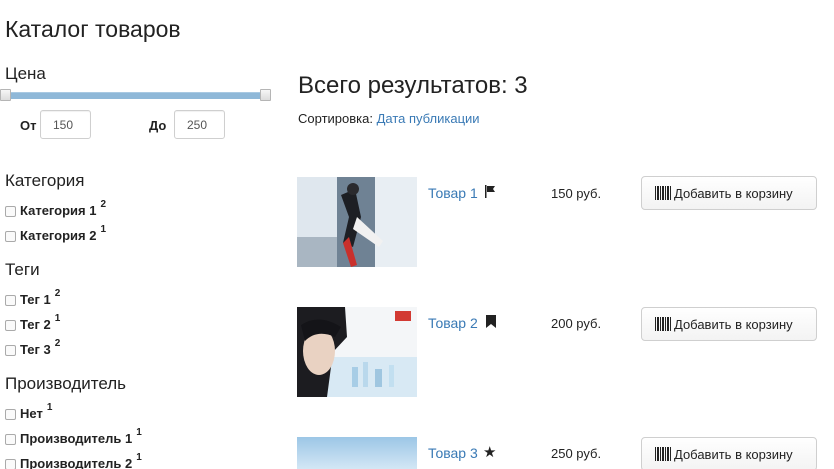  What do you see at coordinates (453, 193) in the screenshot?
I see `product-link: Товар 1` at bounding box center [453, 193].